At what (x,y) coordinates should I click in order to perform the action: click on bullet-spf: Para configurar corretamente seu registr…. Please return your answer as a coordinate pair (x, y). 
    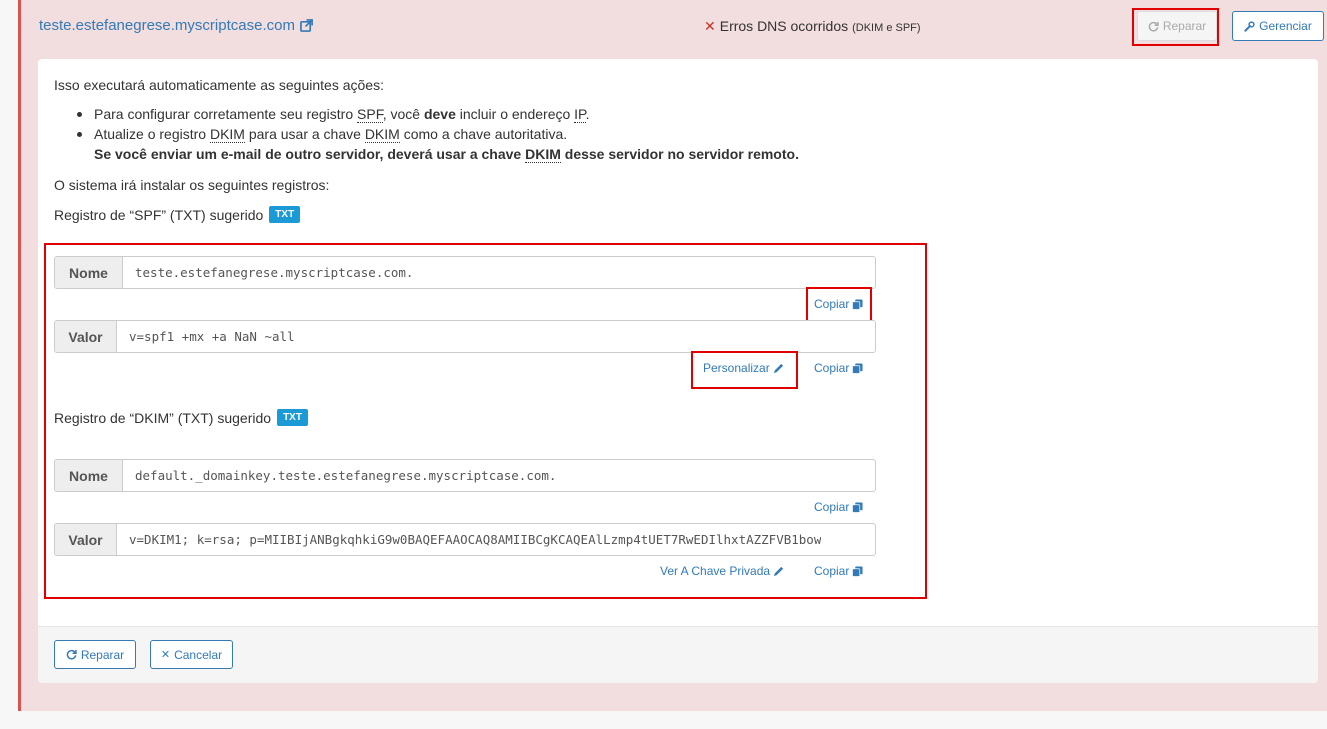
    Looking at the image, I should click on (342, 114).